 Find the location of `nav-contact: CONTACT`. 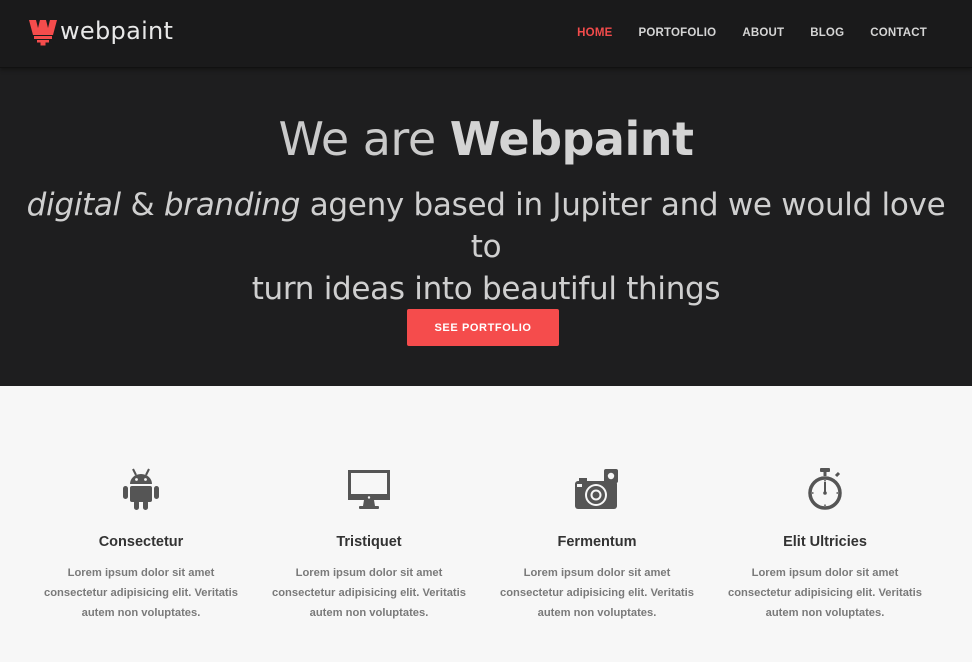

nav-contact: CONTACT is located at coordinates (914, 33).